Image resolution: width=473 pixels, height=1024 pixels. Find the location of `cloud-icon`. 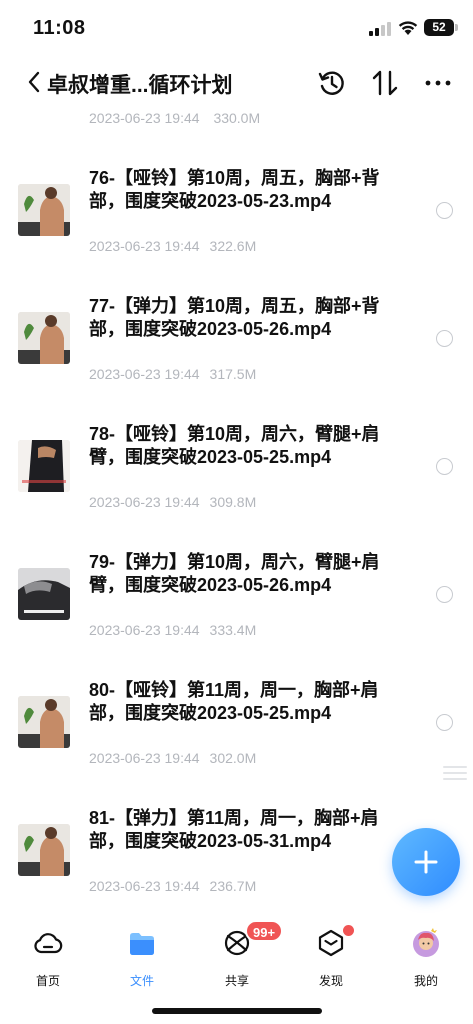

cloud-icon is located at coordinates (48, 943).